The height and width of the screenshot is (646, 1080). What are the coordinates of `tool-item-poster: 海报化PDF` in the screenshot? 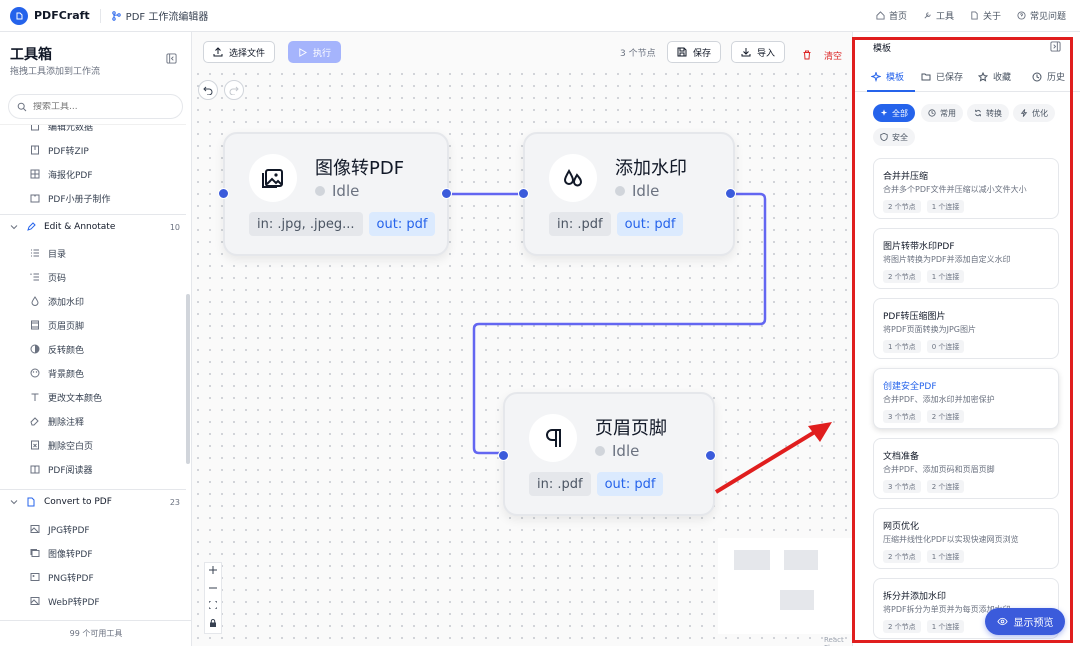 It's located at (61, 174).